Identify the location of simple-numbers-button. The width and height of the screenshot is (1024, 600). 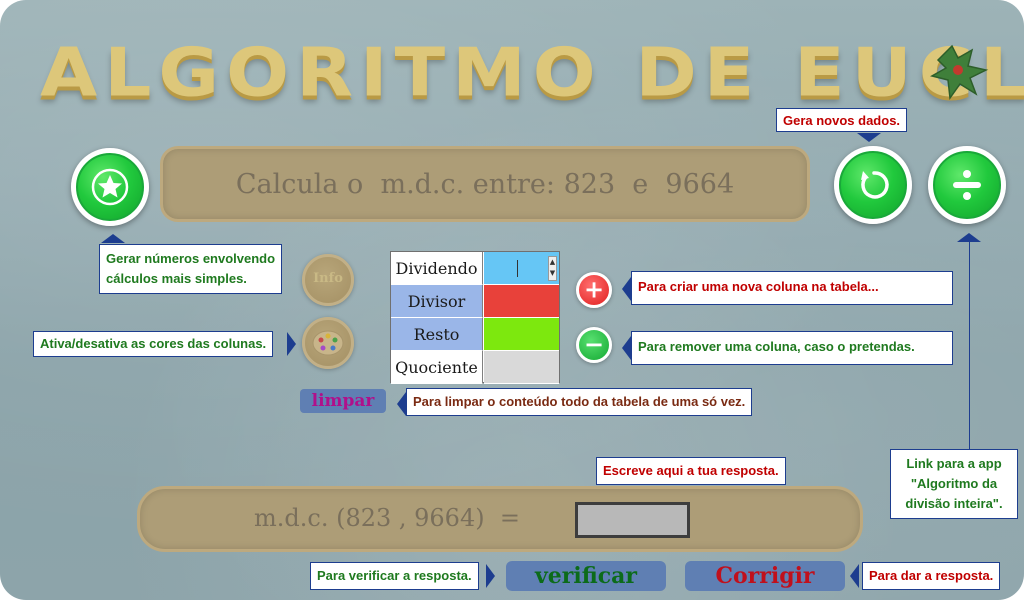
(110, 187).